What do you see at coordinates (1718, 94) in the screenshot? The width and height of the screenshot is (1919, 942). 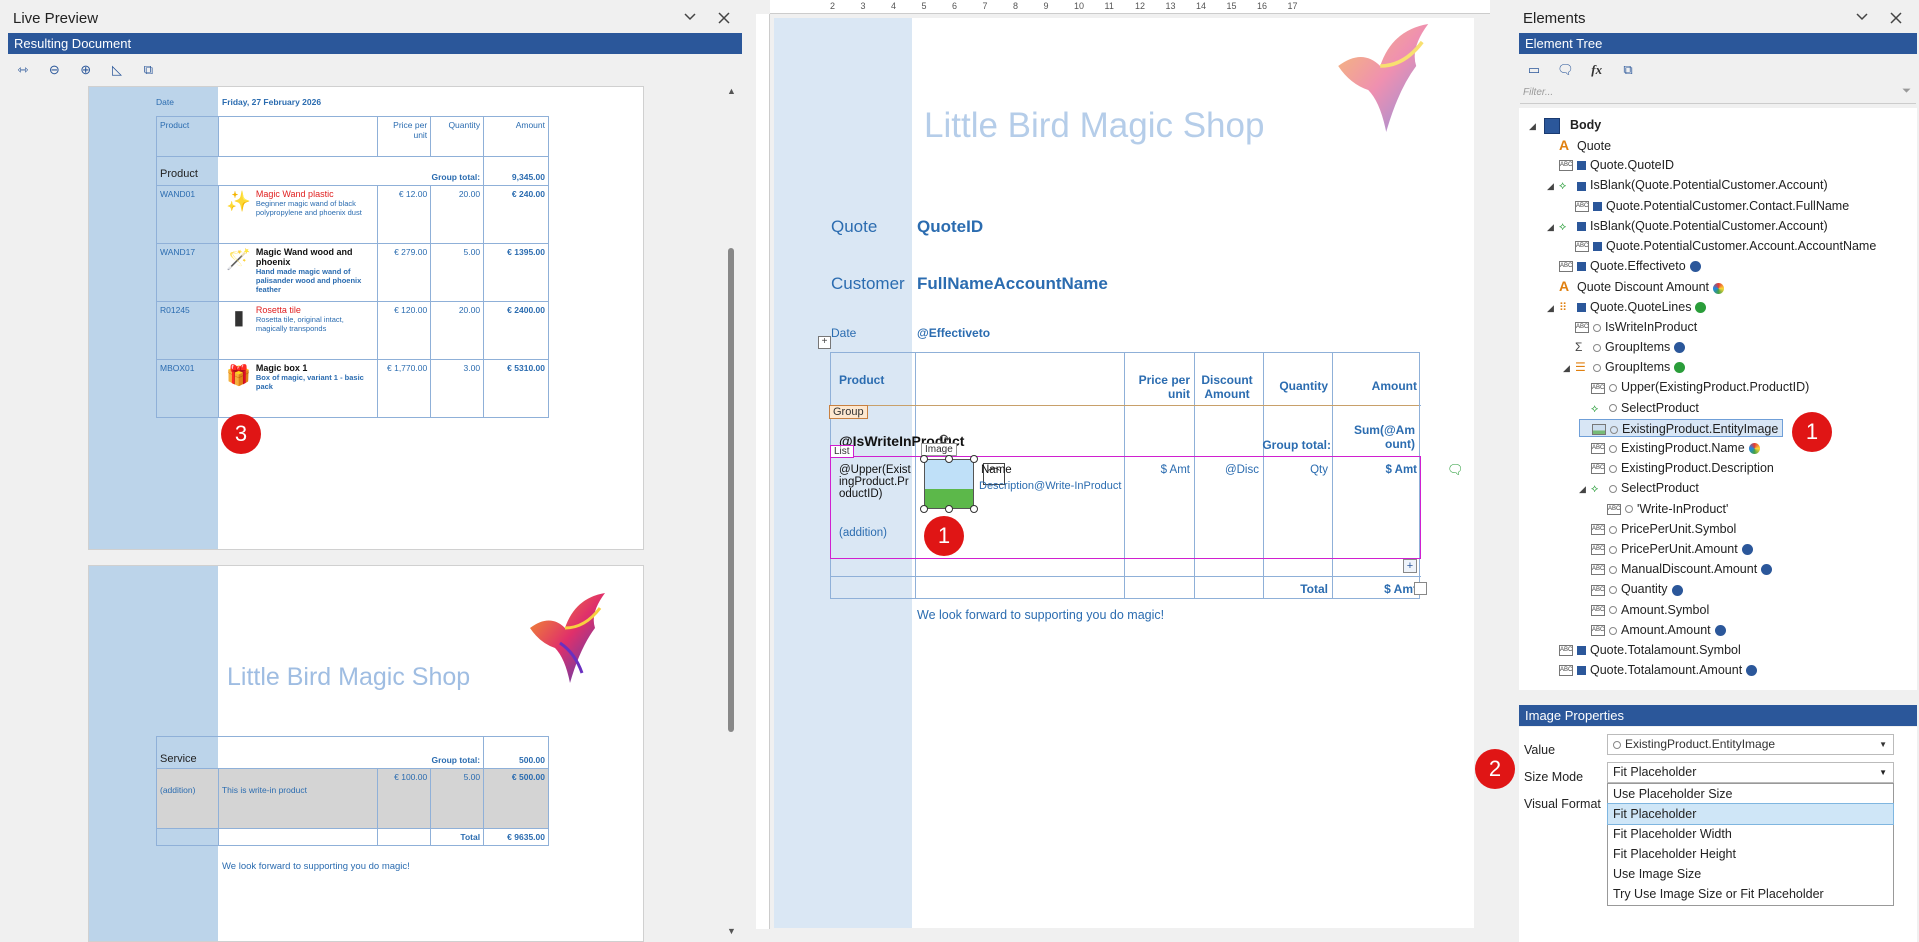 I see `filter-input: Filter... ⏷` at bounding box center [1718, 94].